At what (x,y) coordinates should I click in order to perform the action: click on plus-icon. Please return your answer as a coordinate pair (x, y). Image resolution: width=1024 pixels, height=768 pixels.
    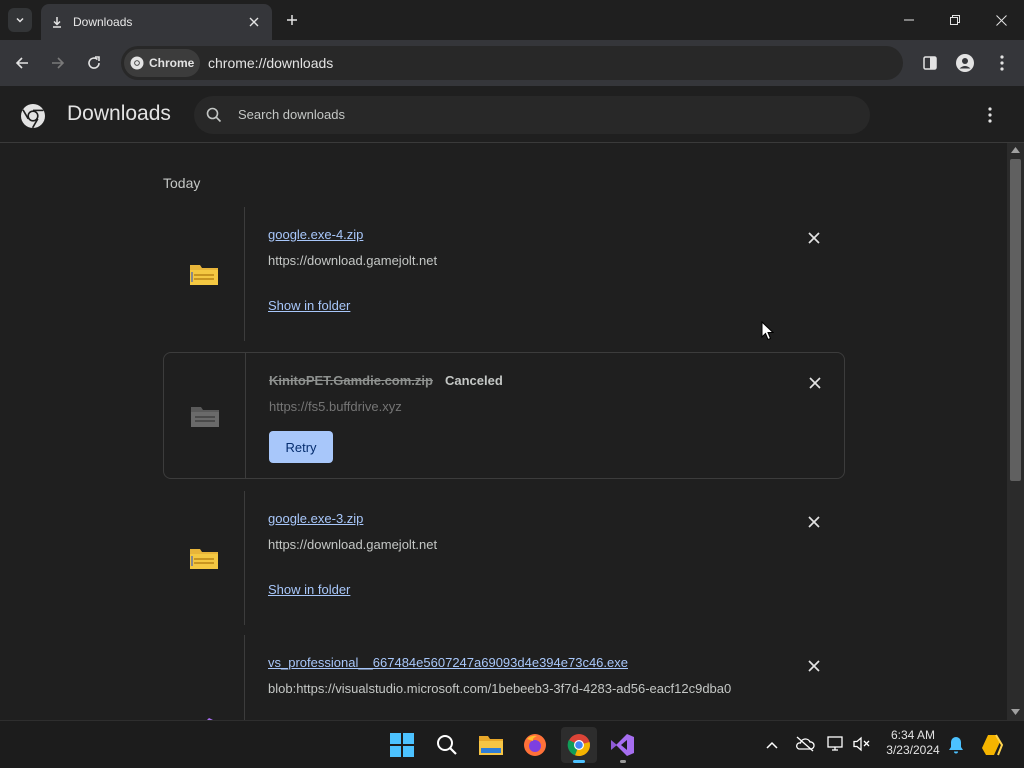
    Looking at the image, I should click on (292, 20).